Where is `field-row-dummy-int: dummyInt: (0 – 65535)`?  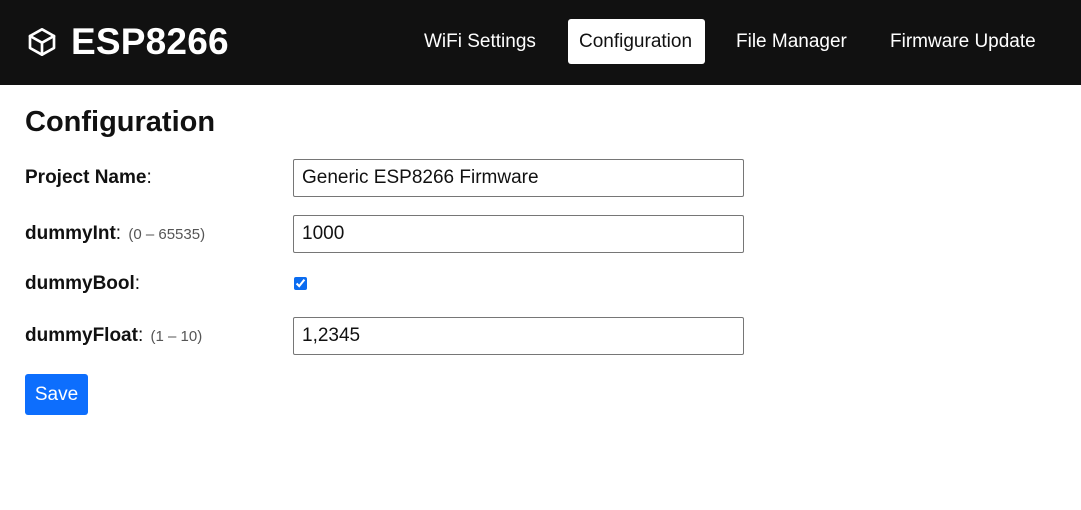 field-row-dummy-int: dummyInt: (0 – 65535) is located at coordinates (385, 234).